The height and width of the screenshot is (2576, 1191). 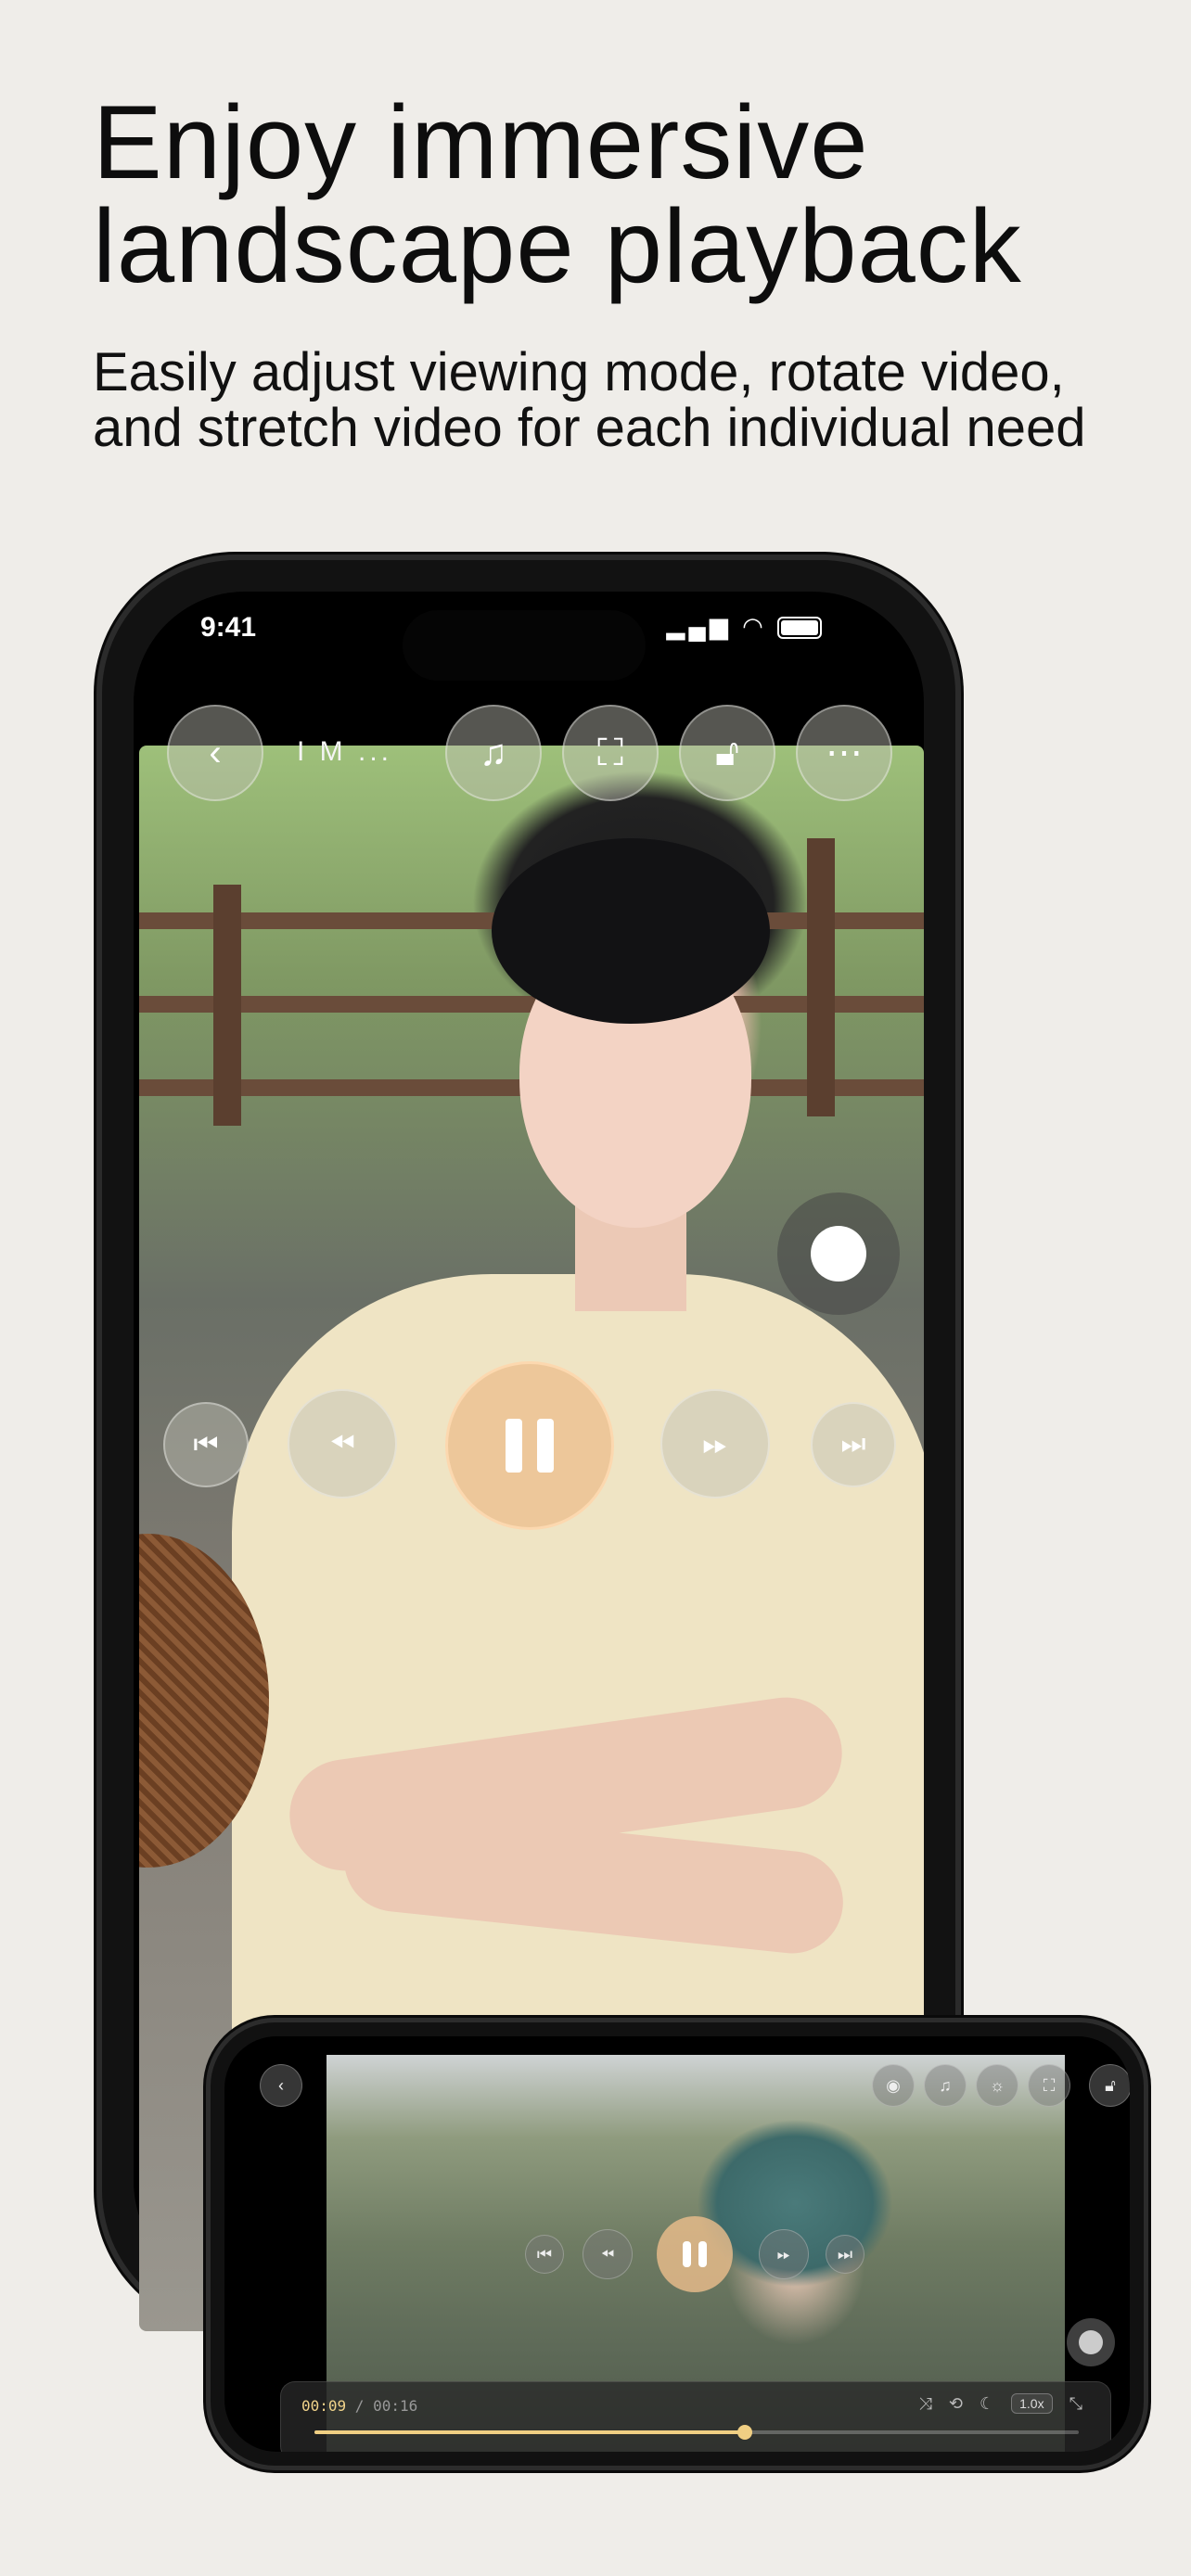 I want to click on progress-thumb, so click(x=744, y=2433).